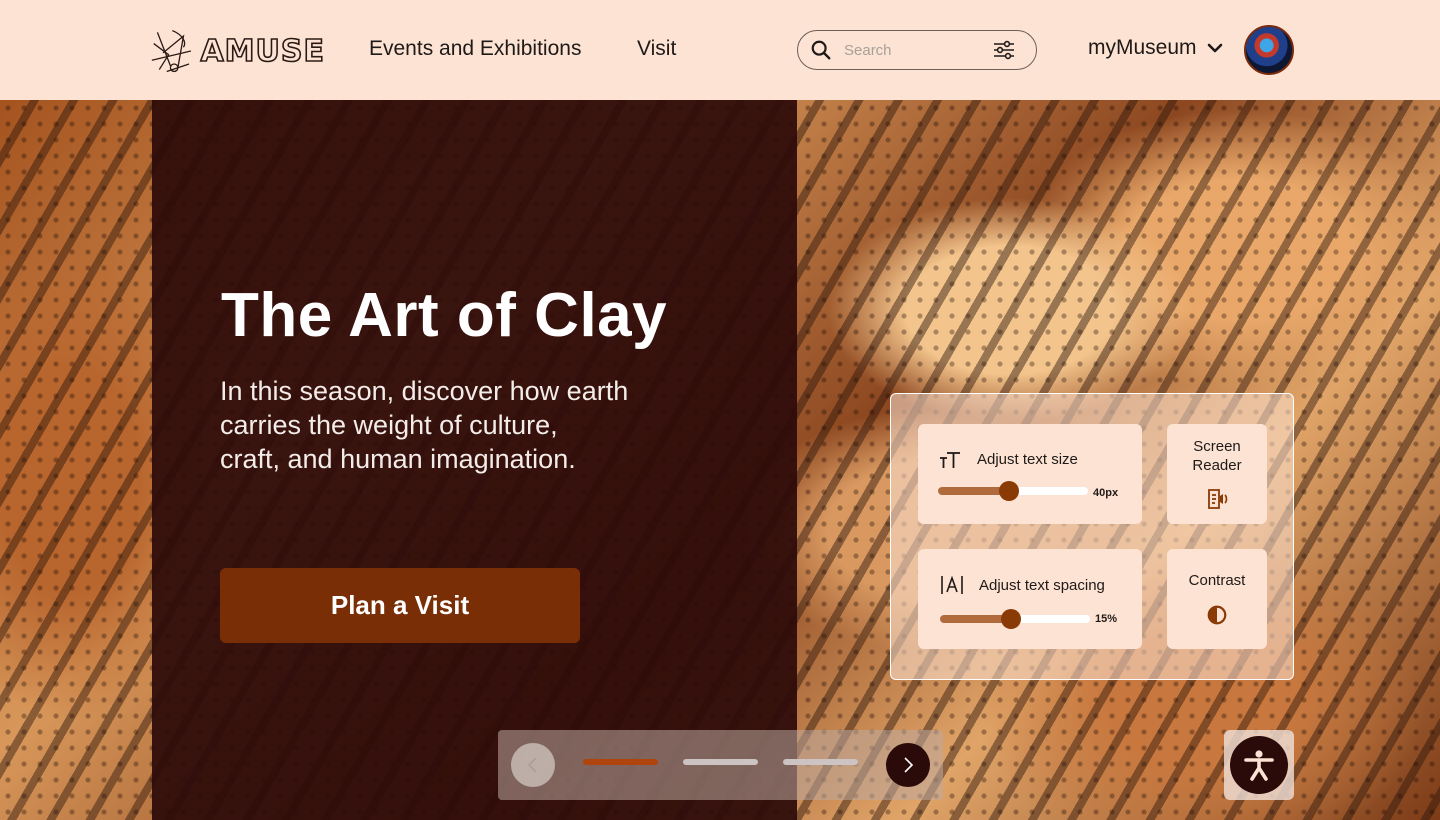  I want to click on search-bar, so click(917, 50).